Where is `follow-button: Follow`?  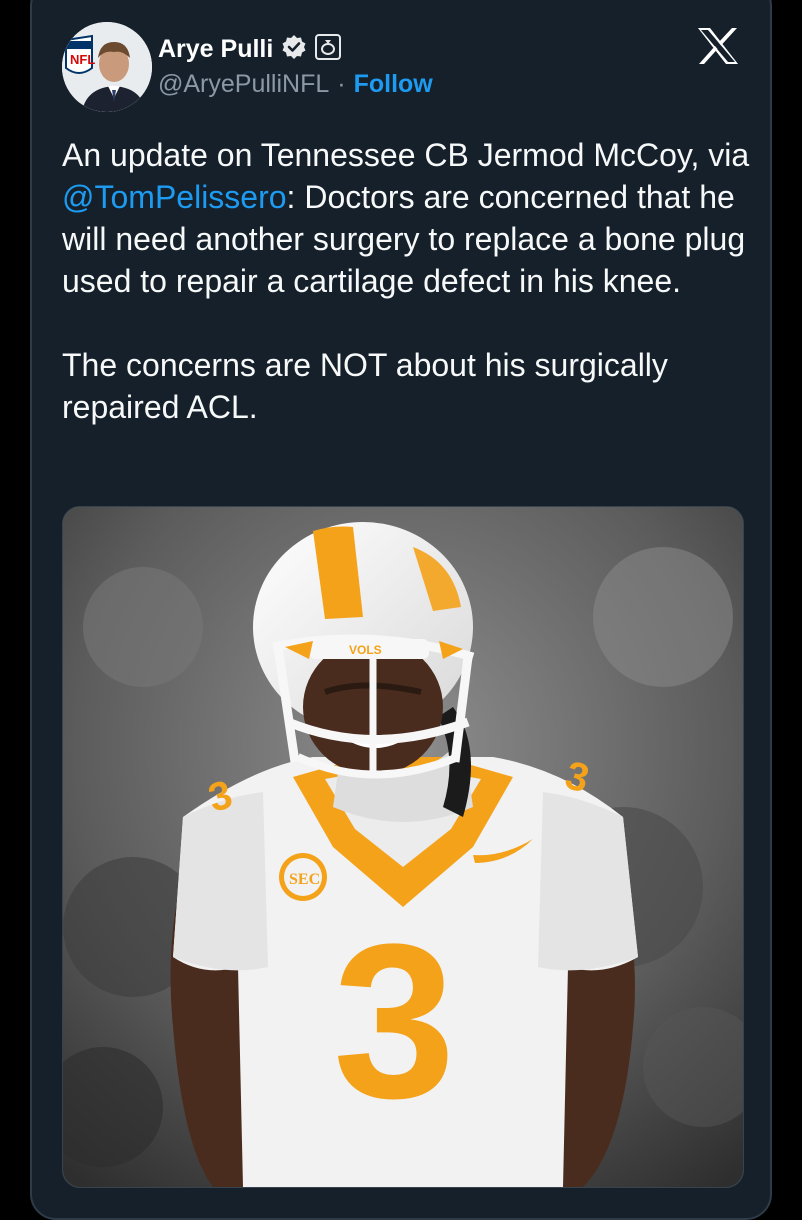 follow-button: Follow is located at coordinates (393, 84).